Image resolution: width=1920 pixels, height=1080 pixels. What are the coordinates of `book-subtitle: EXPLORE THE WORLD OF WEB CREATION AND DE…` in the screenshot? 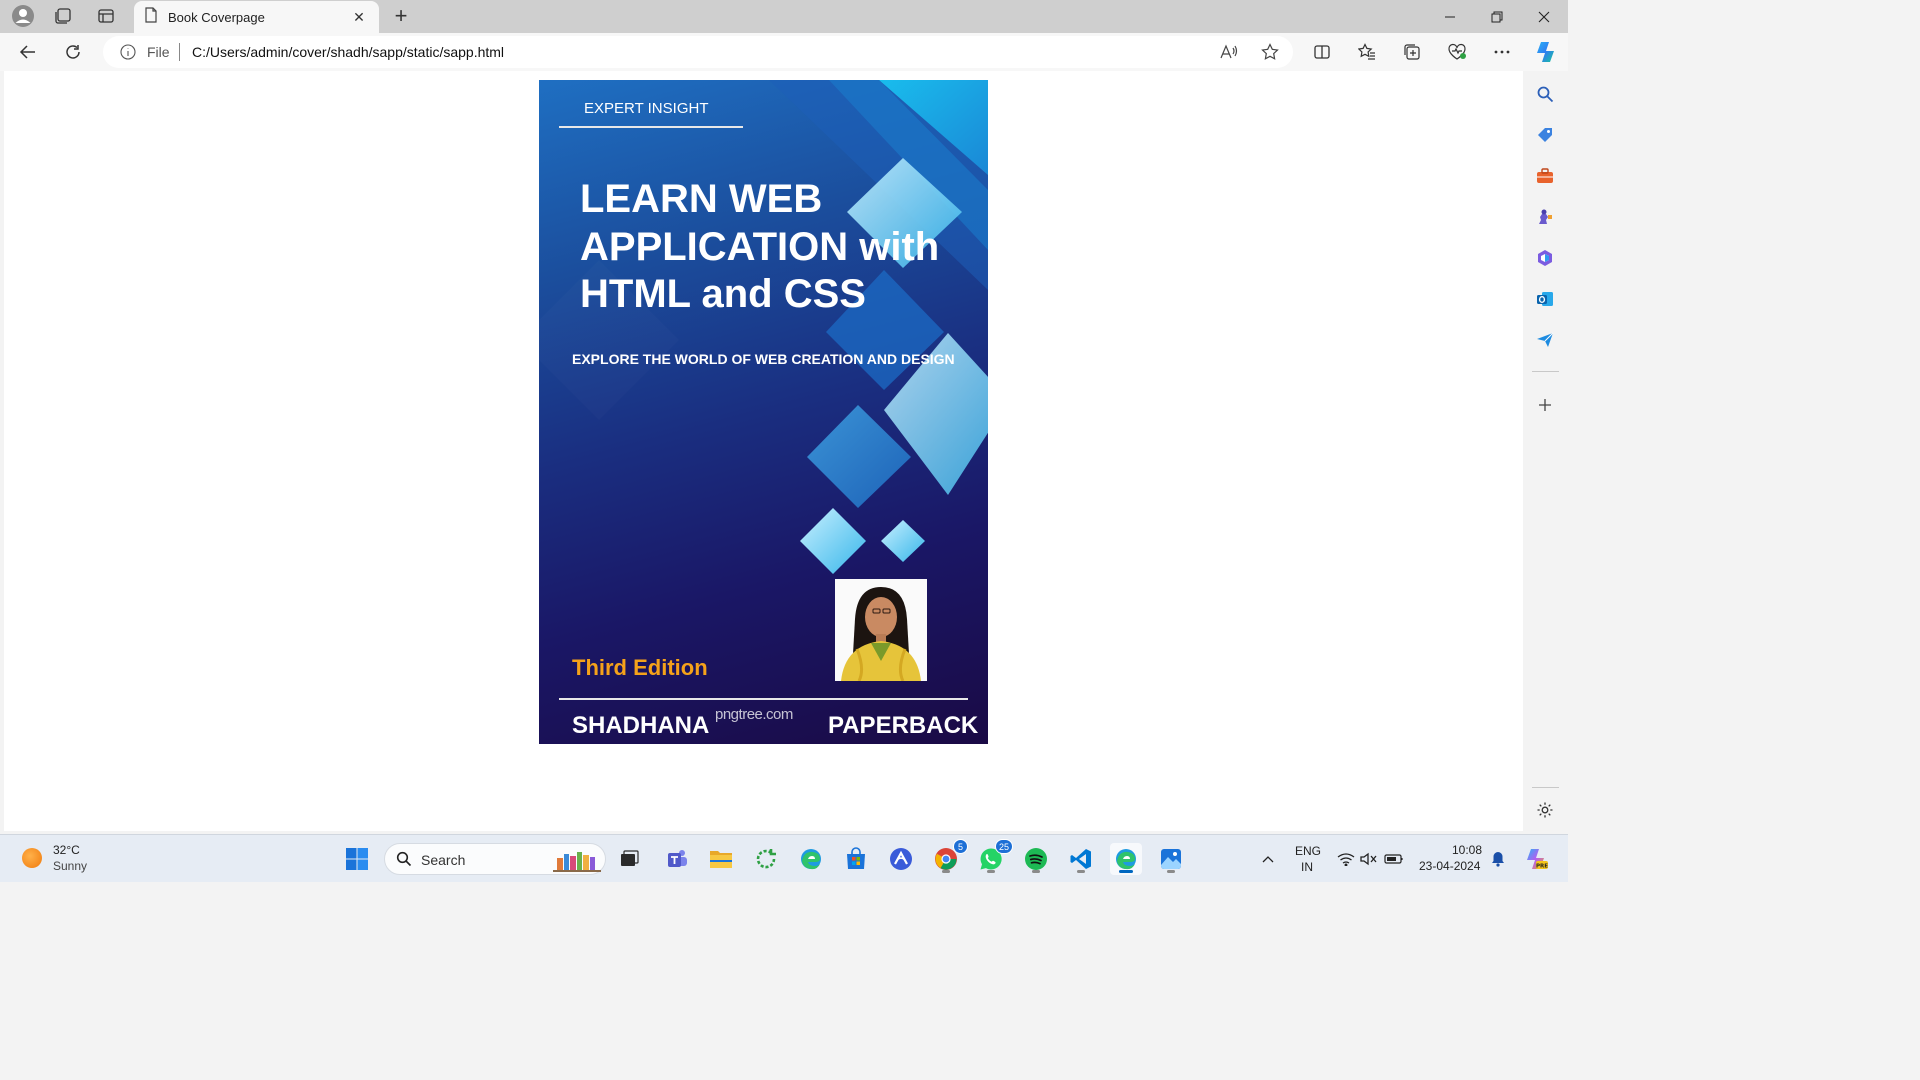 It's located at (763, 359).